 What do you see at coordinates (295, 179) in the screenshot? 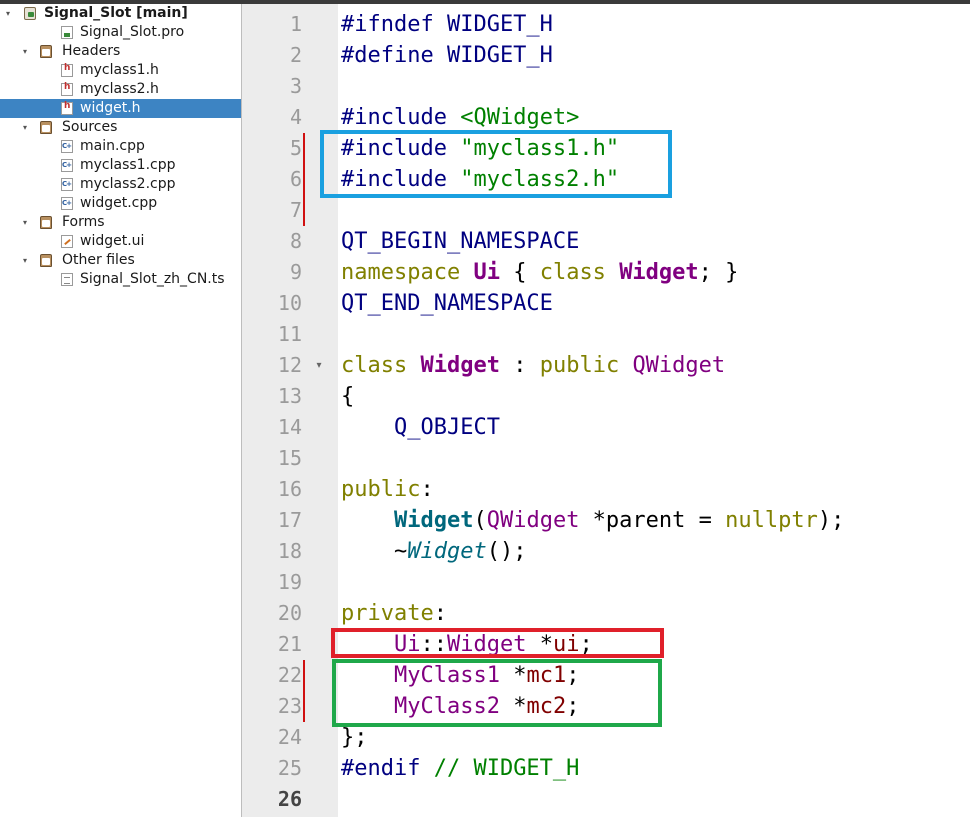
I see `line-number: 6` at bounding box center [295, 179].